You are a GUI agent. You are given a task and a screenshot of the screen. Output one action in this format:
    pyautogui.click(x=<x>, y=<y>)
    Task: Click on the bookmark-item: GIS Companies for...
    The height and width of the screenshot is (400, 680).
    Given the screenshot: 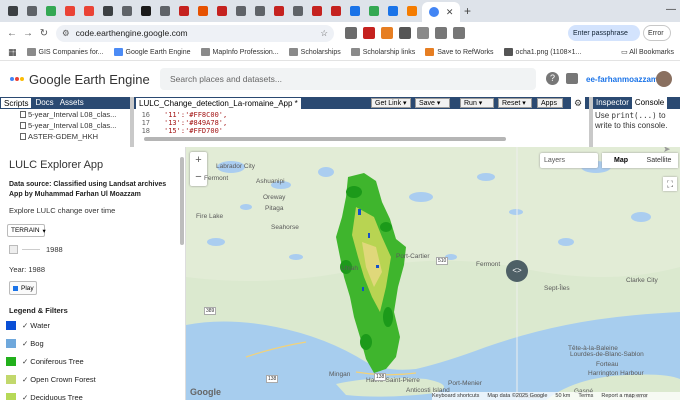 What is the action you would take?
    pyautogui.click(x=65, y=52)
    